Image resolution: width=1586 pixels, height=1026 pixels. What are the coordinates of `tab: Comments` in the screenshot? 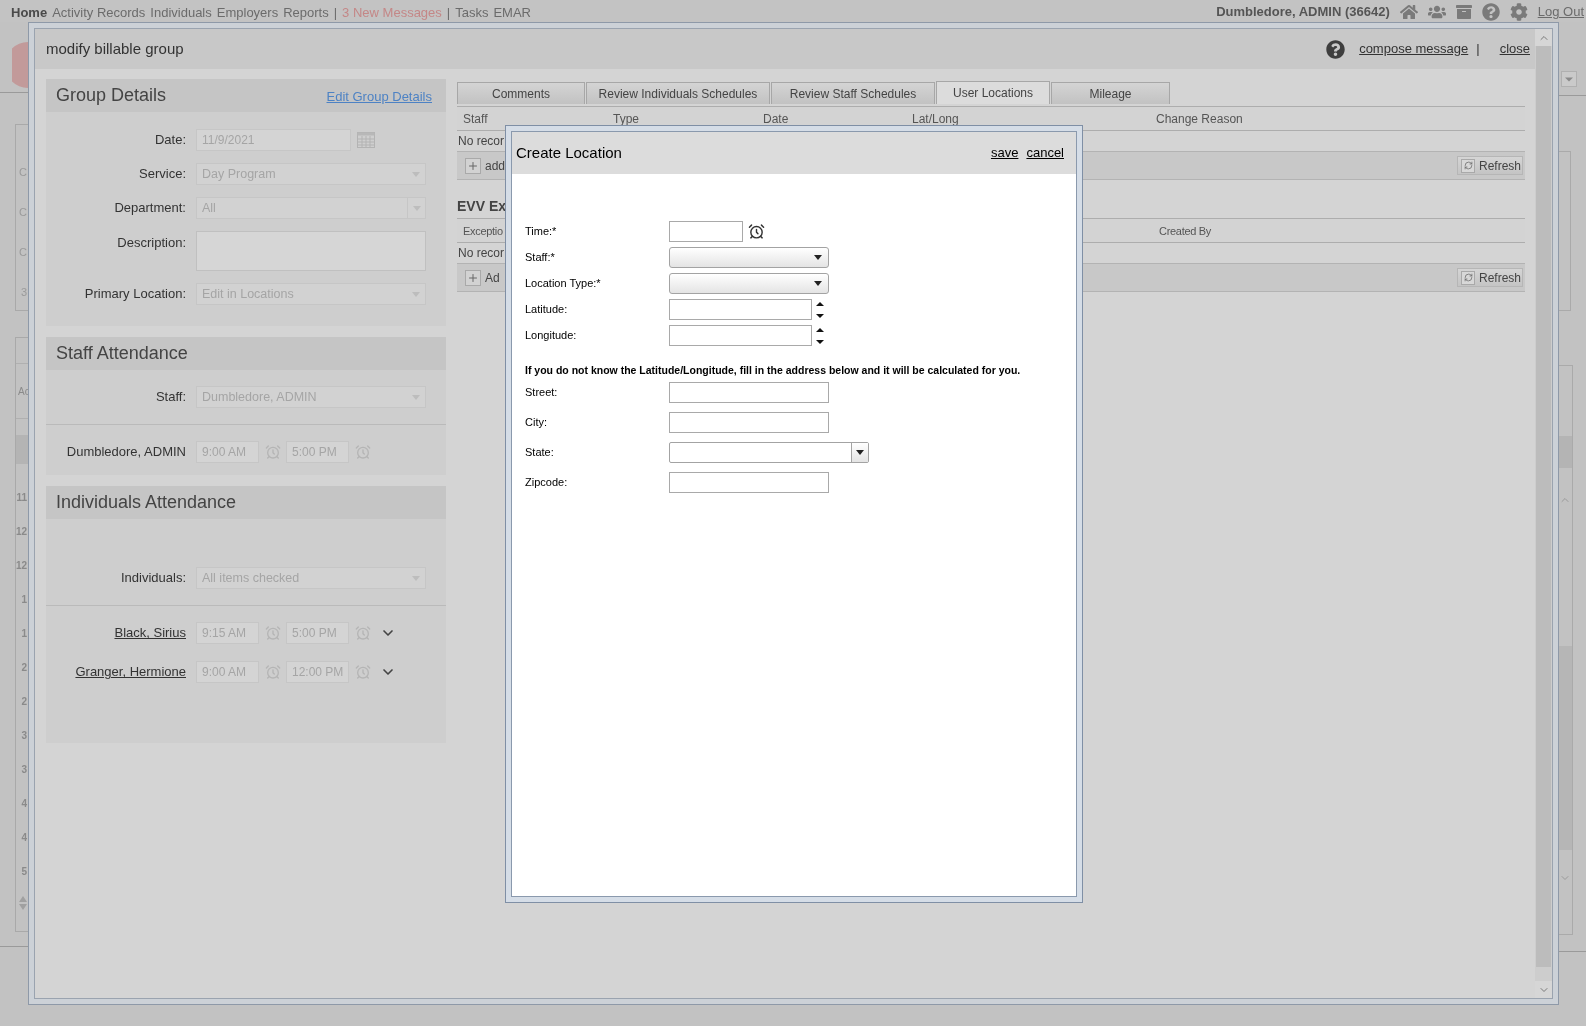 It's located at (521, 93).